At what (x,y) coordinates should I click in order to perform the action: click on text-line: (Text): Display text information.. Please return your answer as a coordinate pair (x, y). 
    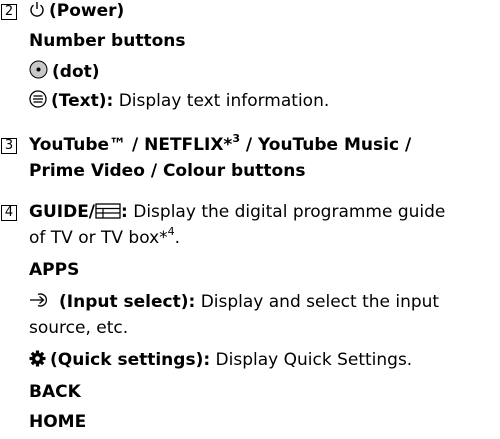
    Looking at the image, I should click on (179, 102).